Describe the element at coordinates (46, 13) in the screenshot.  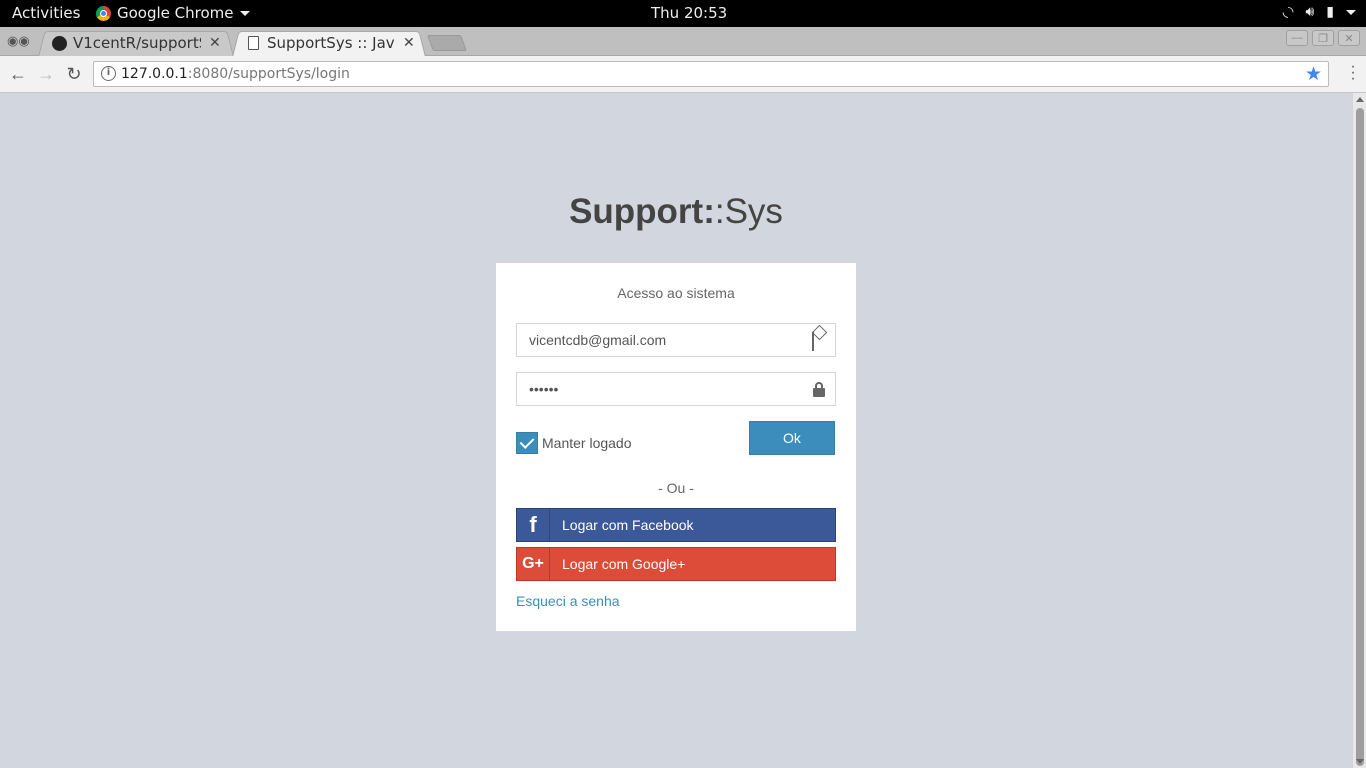
I see `activities-button: Activities` at that location.